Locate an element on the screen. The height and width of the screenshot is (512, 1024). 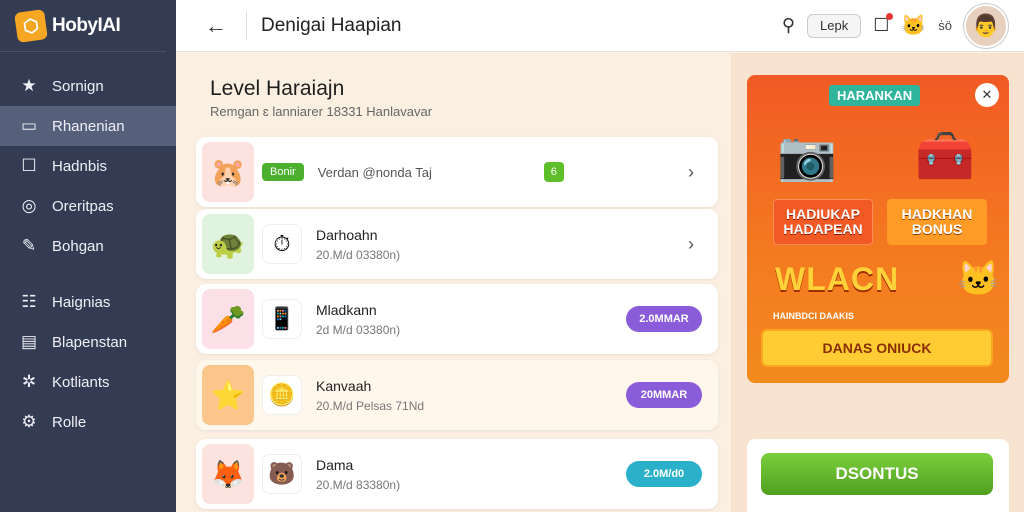
character-icon: 🐻 is located at coordinates (282, 474).